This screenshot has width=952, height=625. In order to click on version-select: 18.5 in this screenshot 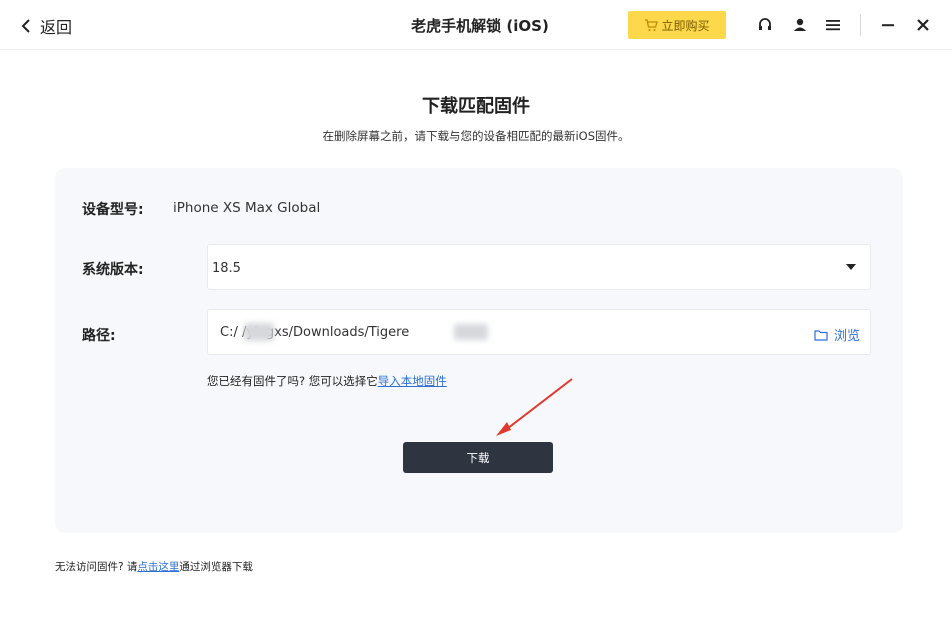, I will do `click(539, 267)`.